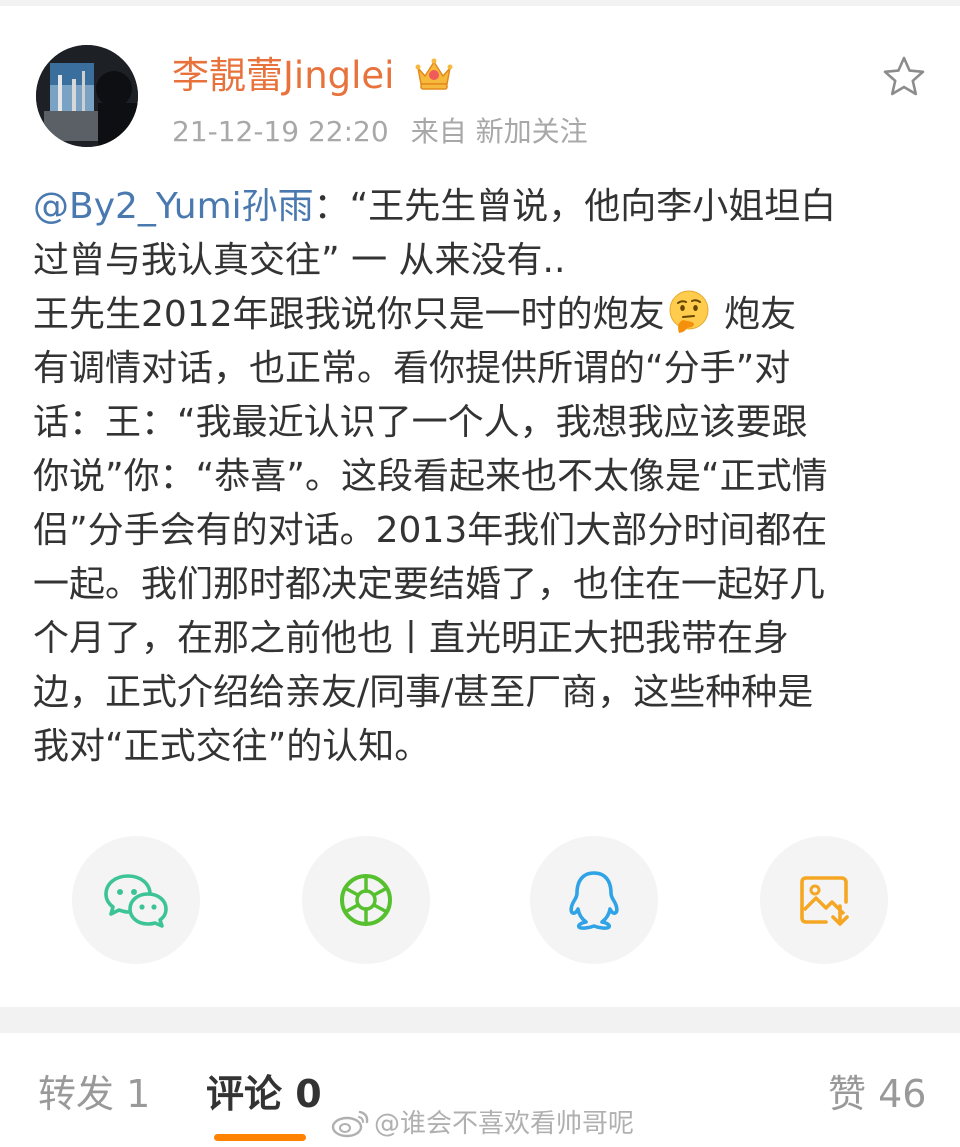 This screenshot has width=960, height=1147. I want to click on share-wechat-button, so click(136, 900).